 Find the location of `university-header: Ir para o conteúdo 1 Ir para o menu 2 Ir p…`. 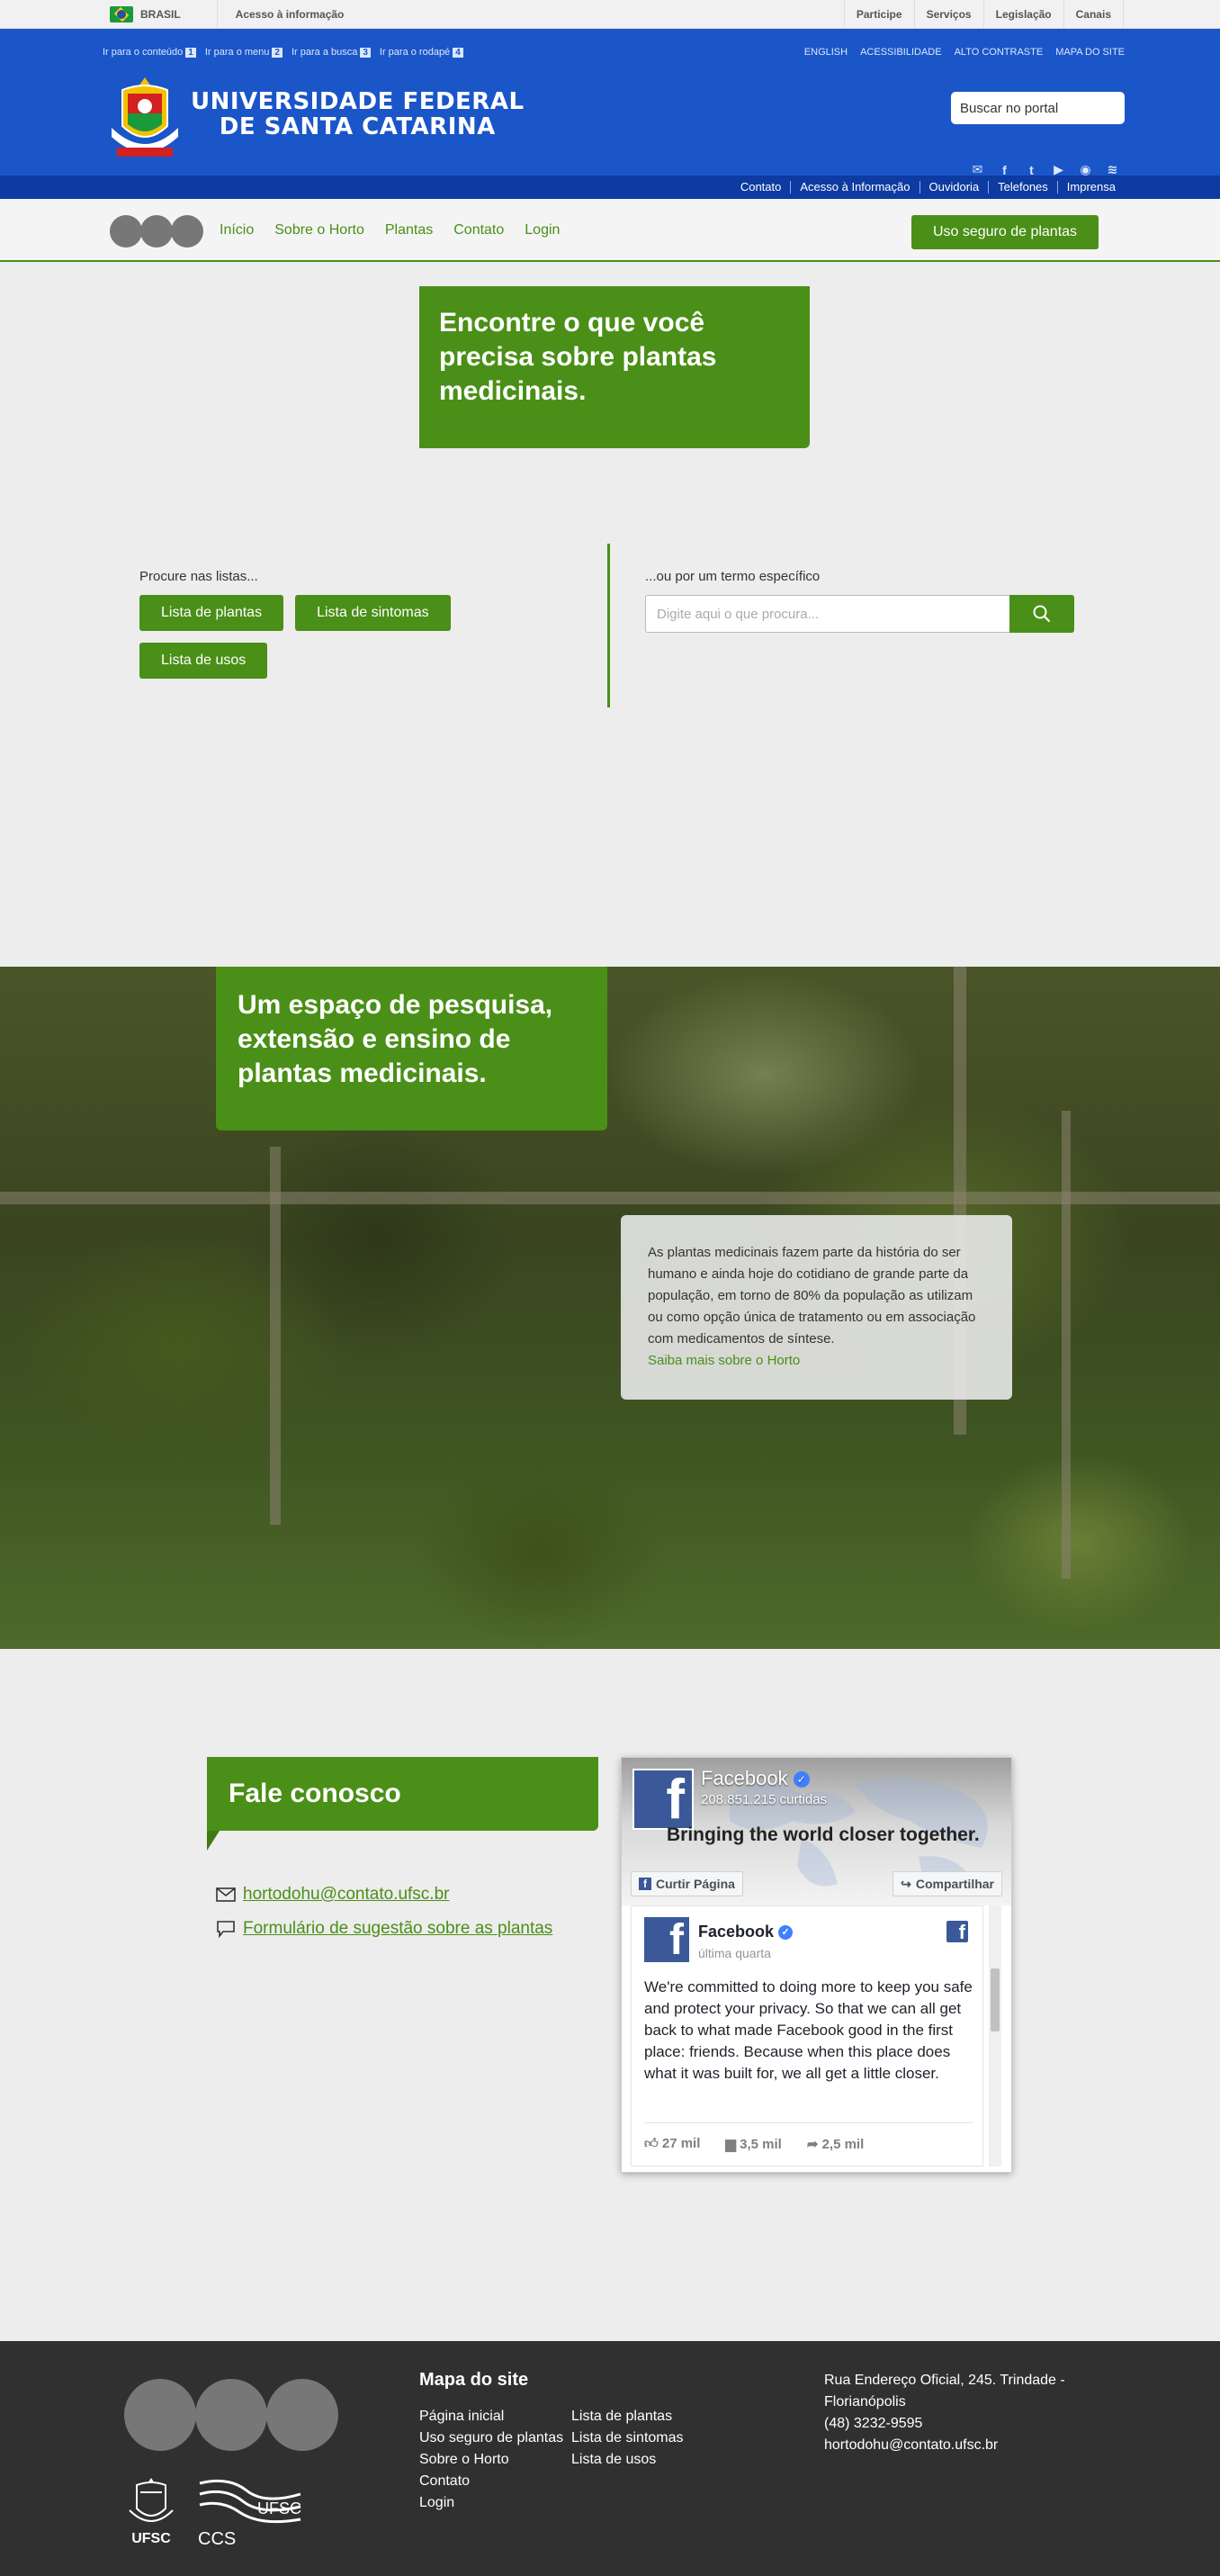

university-header: Ir para o conteúdo 1 Ir para o menu 2 Ir p… is located at coordinates (610, 103).